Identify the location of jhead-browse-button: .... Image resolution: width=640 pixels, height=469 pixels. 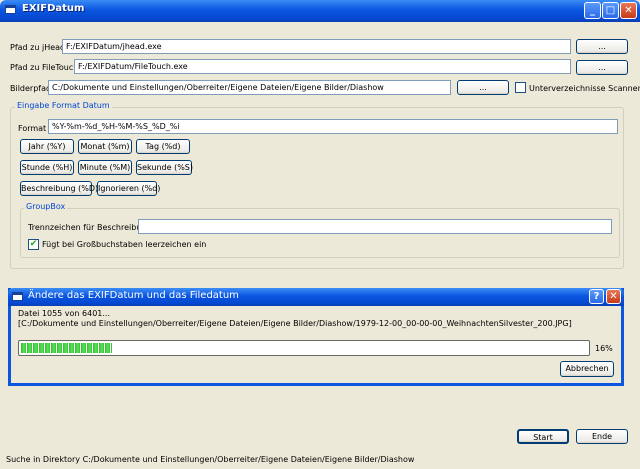
(602, 46).